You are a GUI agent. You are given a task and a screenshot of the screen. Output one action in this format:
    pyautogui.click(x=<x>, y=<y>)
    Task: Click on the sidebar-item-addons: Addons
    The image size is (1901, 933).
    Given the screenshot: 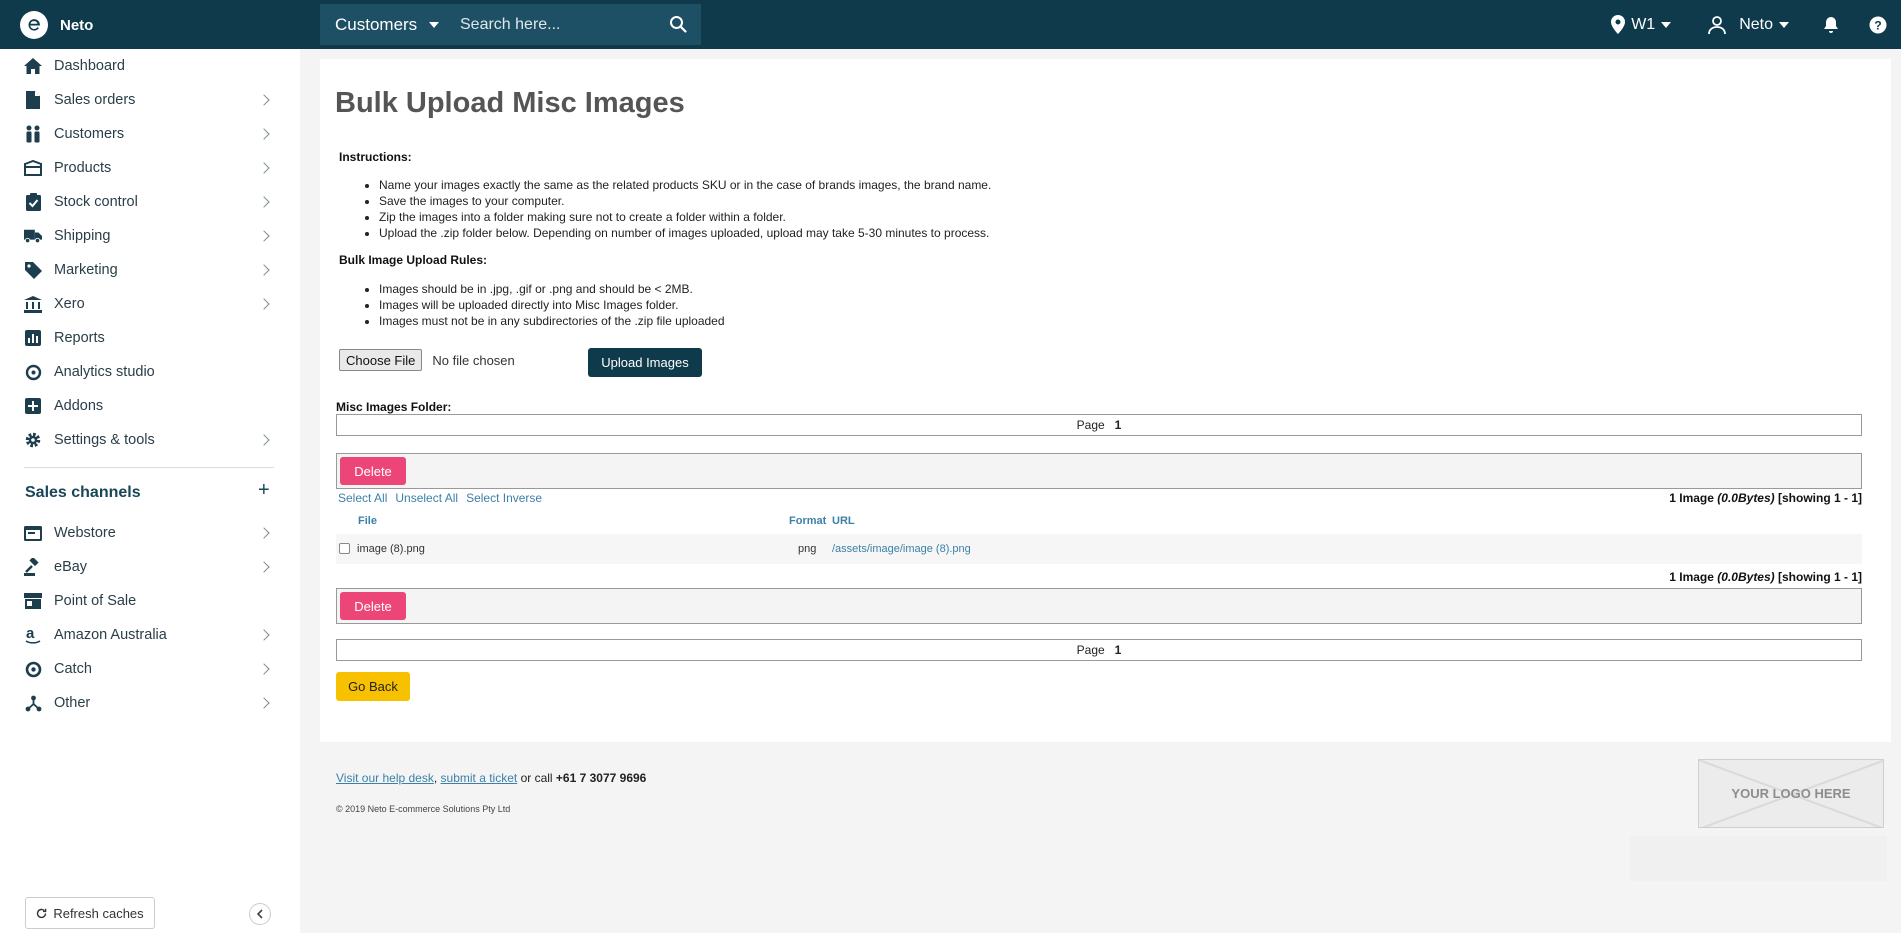 What is the action you would take?
    pyautogui.click(x=150, y=406)
    